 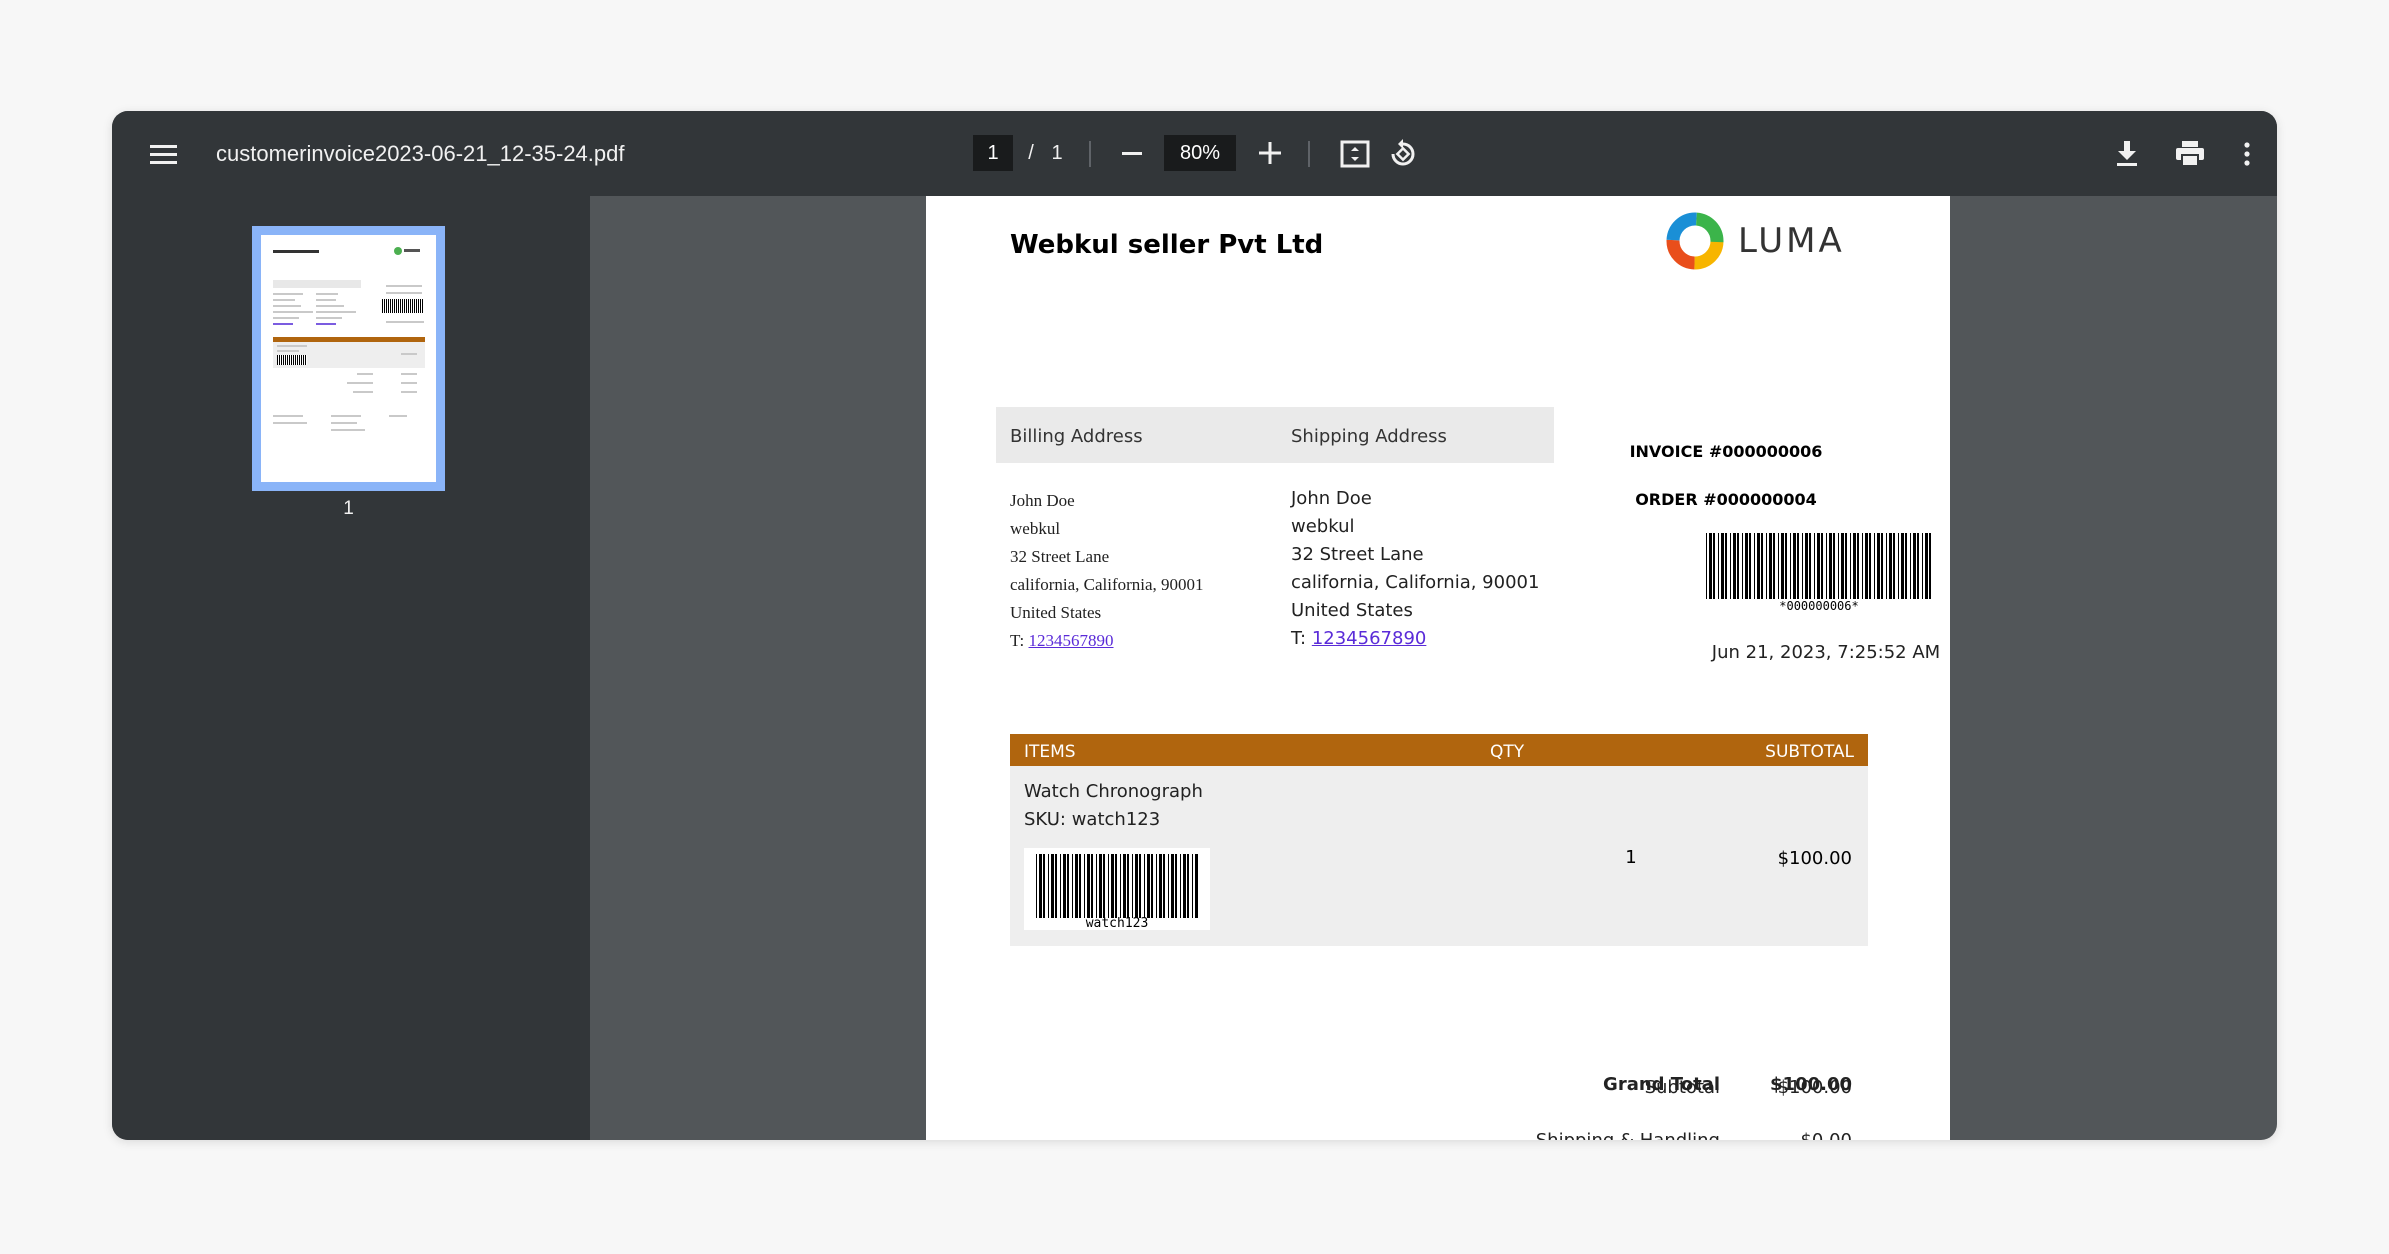 What do you see at coordinates (1369, 436) in the screenshot?
I see `shipping-address-heading: Shipping Address` at bounding box center [1369, 436].